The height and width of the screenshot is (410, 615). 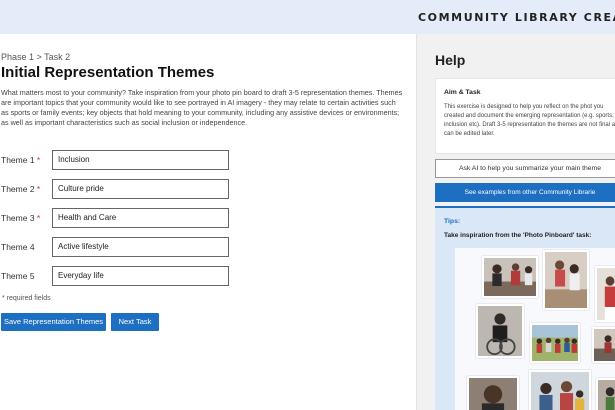 What do you see at coordinates (20, 218) in the screenshot?
I see `theme-label-3: Theme 3 *` at bounding box center [20, 218].